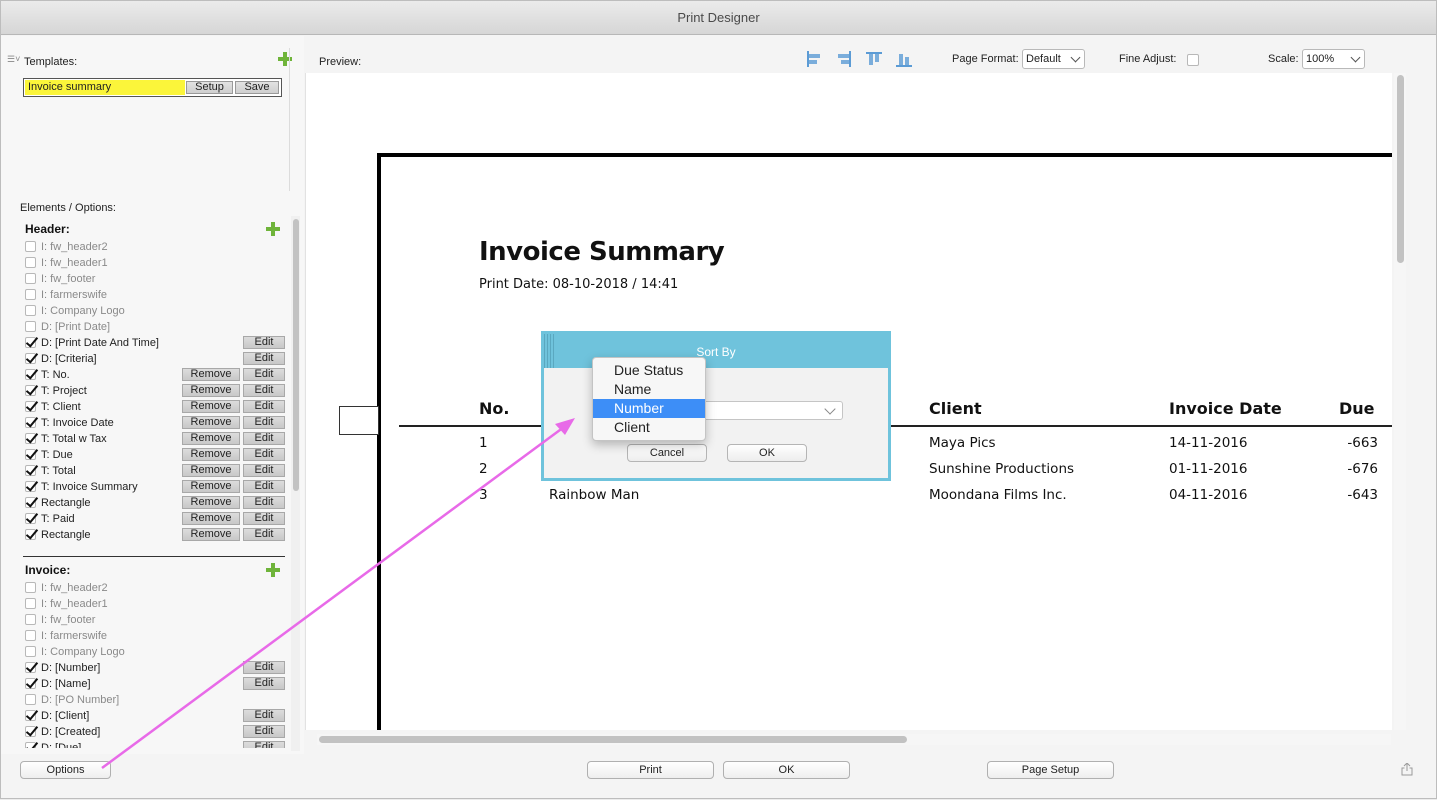  What do you see at coordinates (296, 355) in the screenshot?
I see `elements-scrollbar-thumb` at bounding box center [296, 355].